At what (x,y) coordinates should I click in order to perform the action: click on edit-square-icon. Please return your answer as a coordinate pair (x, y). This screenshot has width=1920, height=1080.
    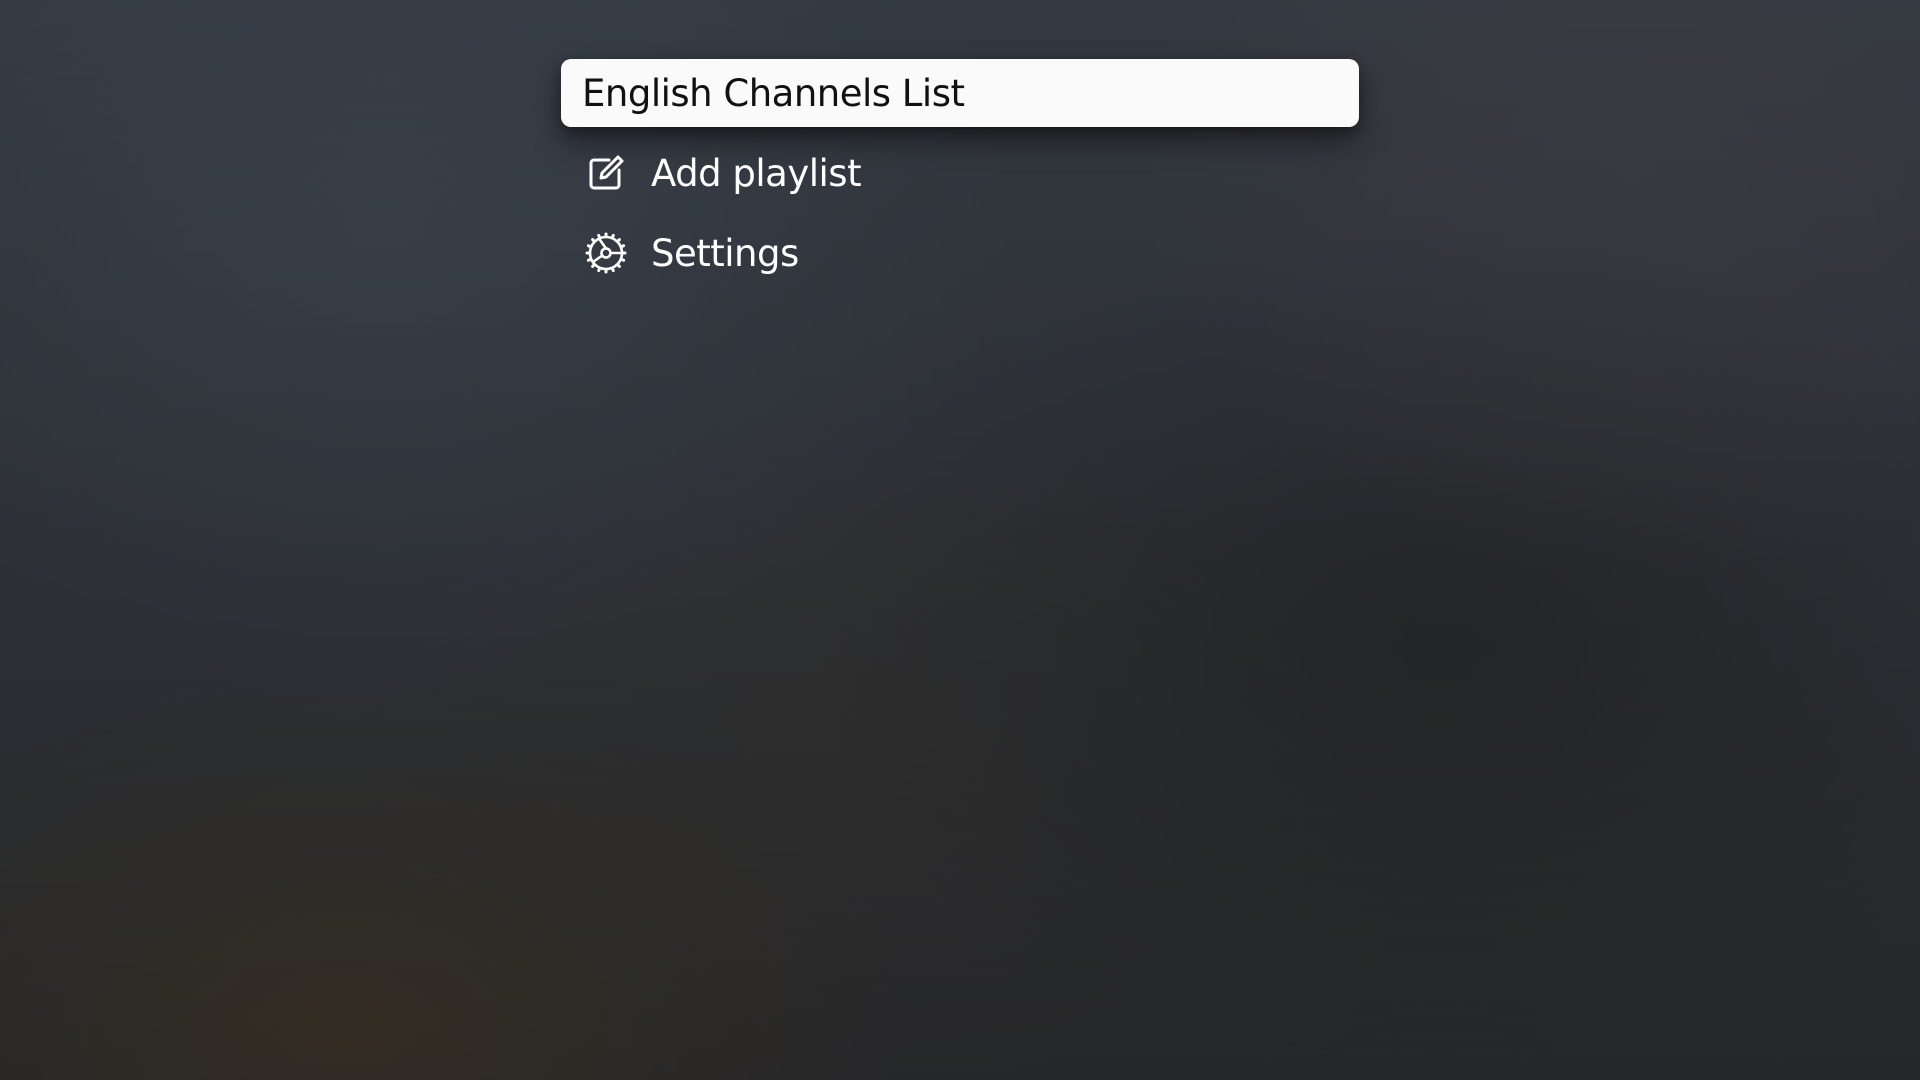
    Looking at the image, I should click on (606, 173).